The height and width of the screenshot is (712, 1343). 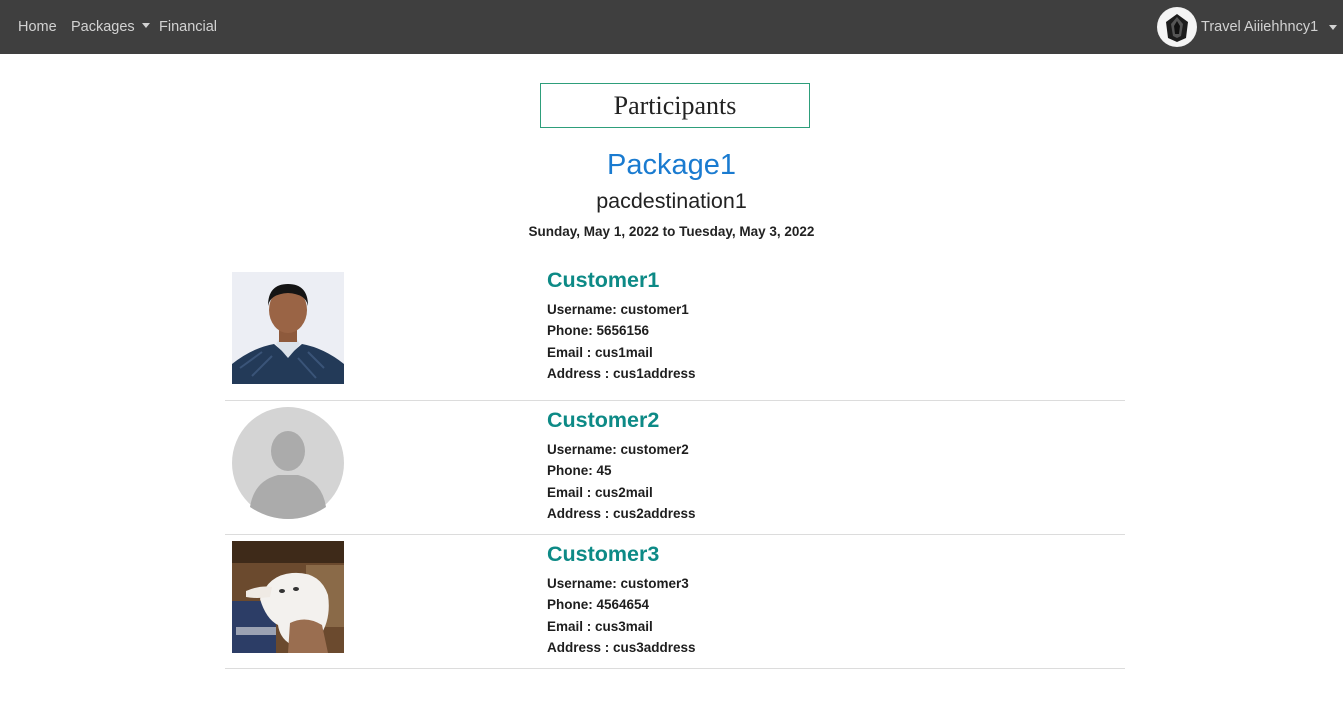 I want to click on nav-packages-label: Packages, so click(x=103, y=27).